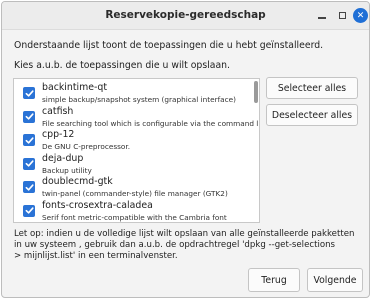 This screenshot has height=298, width=370. I want to click on package-row: cpp-12 De GNU C-preprocessor., so click(133, 141).